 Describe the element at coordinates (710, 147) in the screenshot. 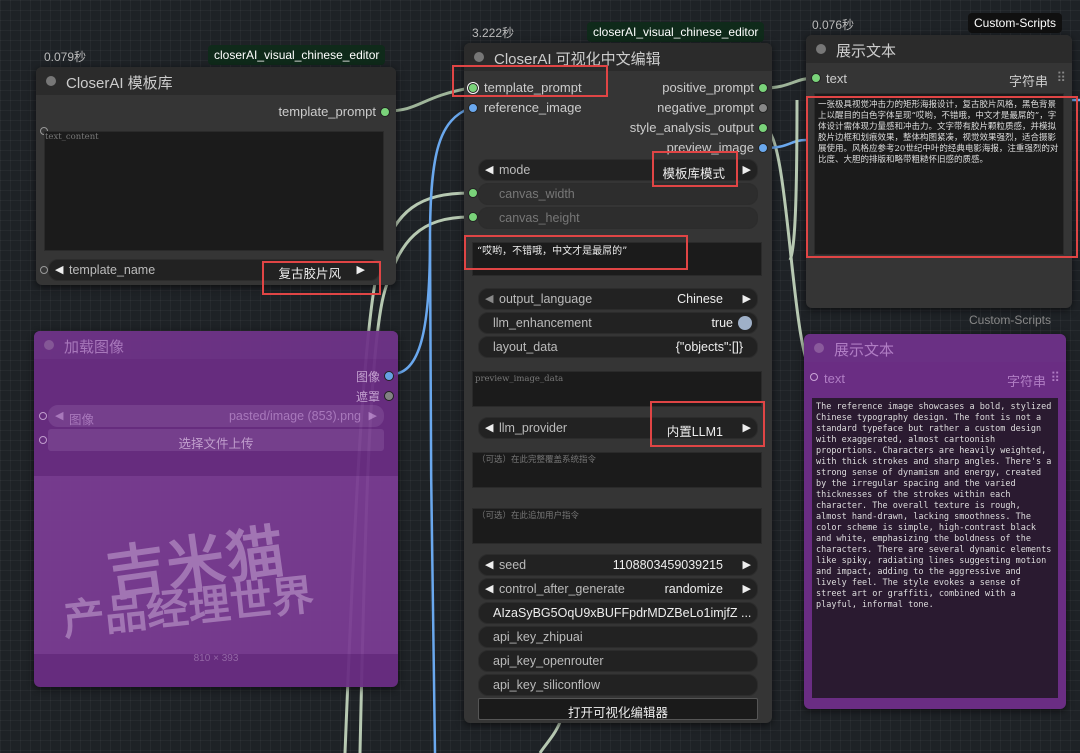

I see `output-preview-image-label: preview_image` at that location.